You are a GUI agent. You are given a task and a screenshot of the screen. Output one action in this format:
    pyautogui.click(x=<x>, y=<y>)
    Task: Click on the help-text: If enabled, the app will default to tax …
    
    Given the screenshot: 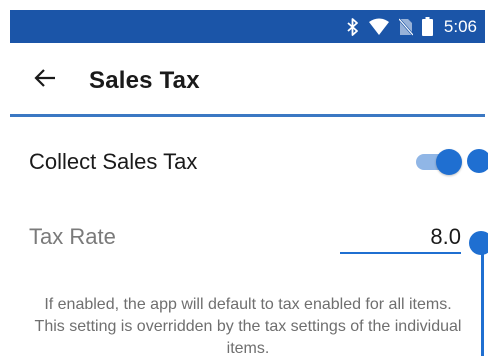 What is the action you would take?
    pyautogui.click(x=248, y=326)
    